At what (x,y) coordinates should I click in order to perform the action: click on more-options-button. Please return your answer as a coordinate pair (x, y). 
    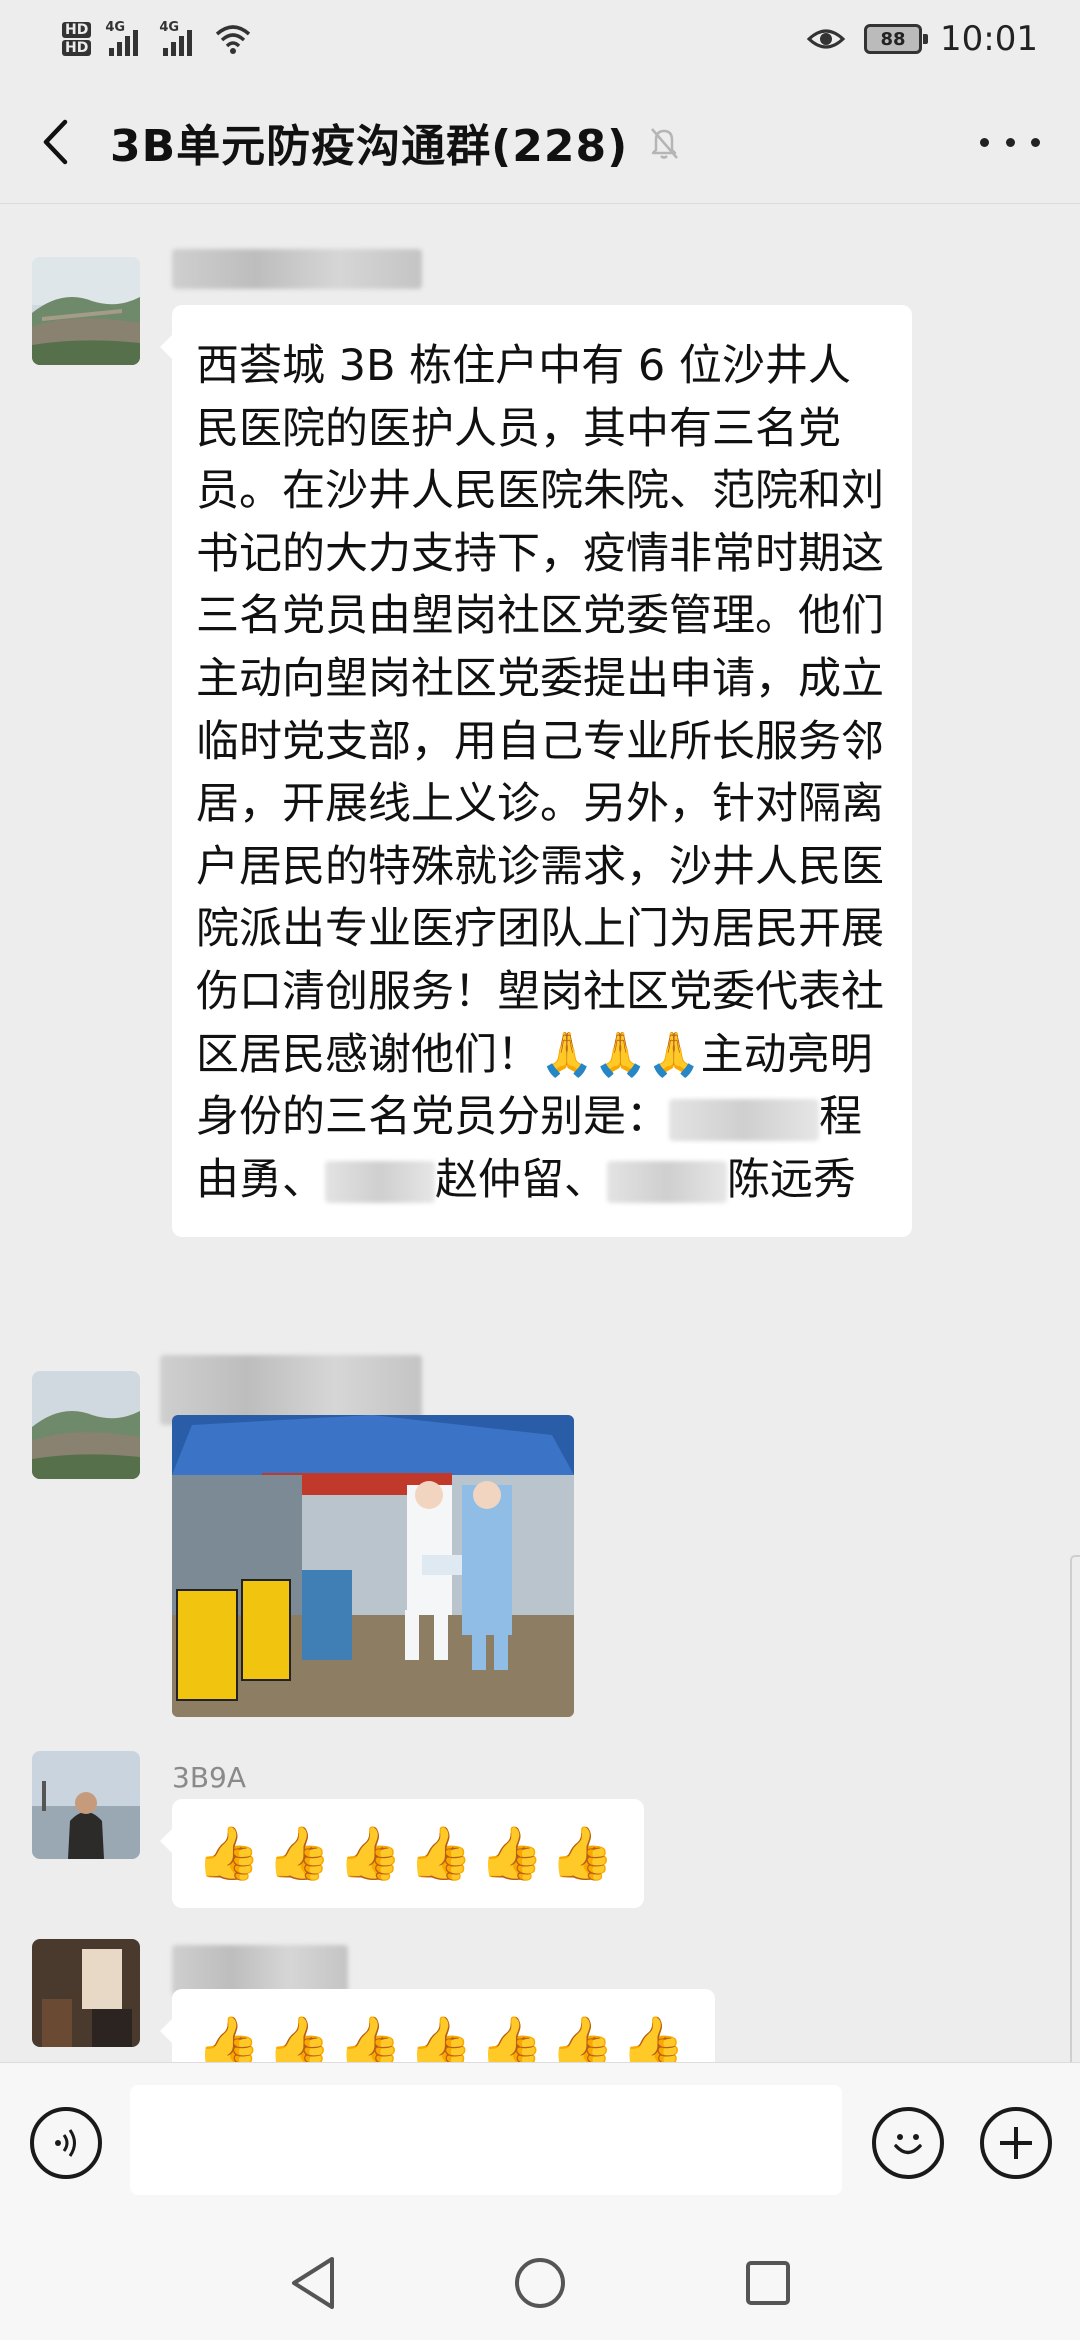
    Looking at the image, I should click on (1010, 142).